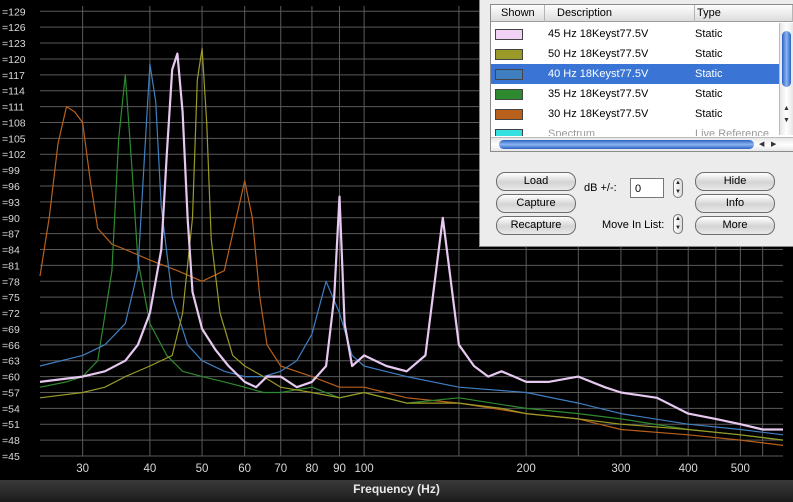 This screenshot has height=502, width=793. I want to click on y-tick-label: =45, so click(11, 457).